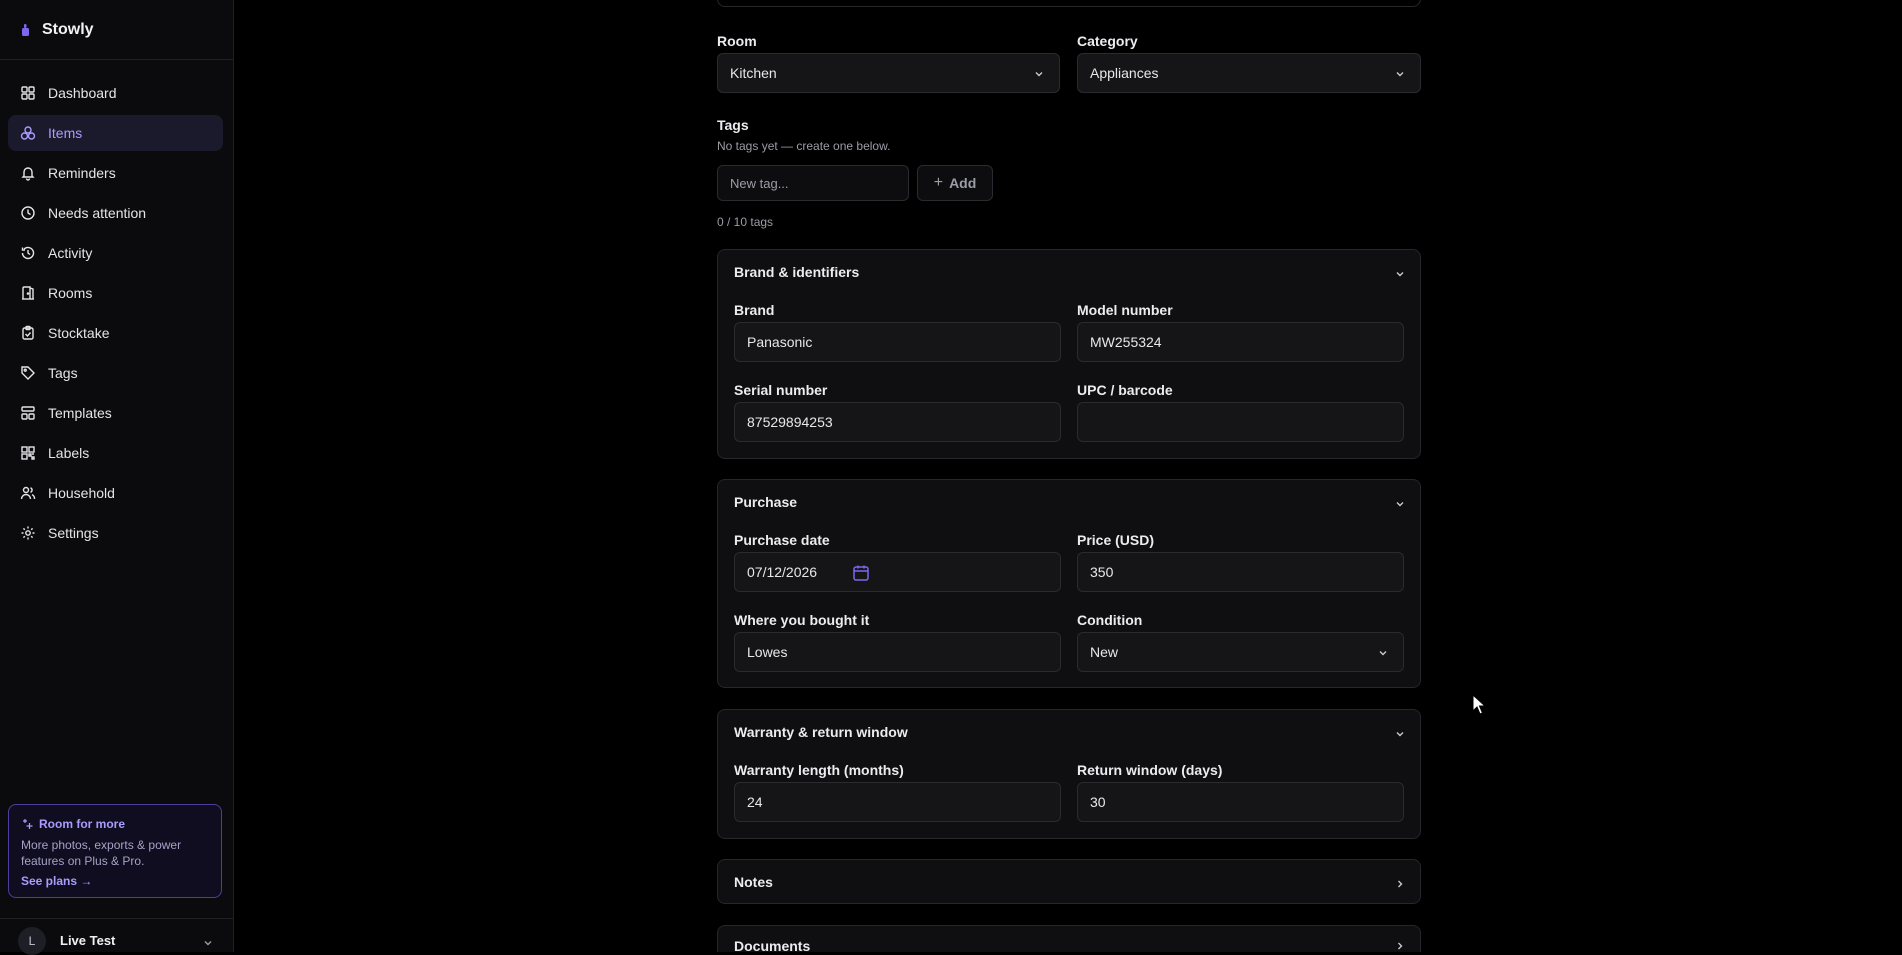  Describe the element at coordinates (115, 373) in the screenshot. I see `sidebar-item-tags: Tags` at that location.